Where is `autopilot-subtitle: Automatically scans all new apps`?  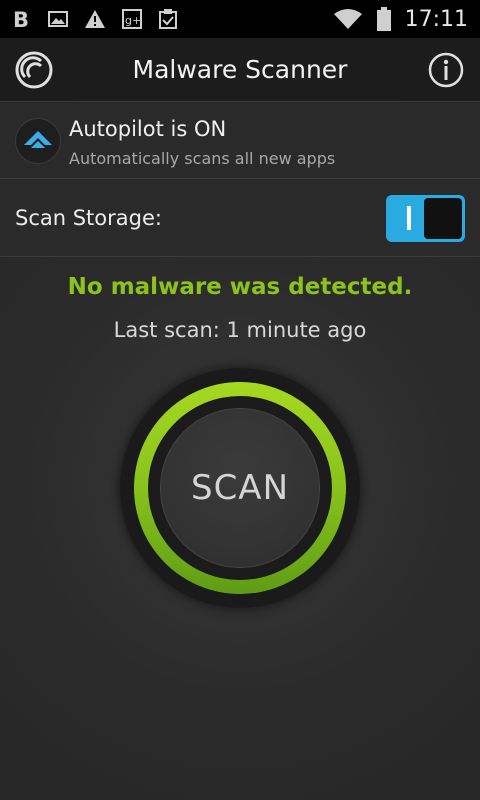 autopilot-subtitle: Automatically scans all new apps is located at coordinates (202, 158).